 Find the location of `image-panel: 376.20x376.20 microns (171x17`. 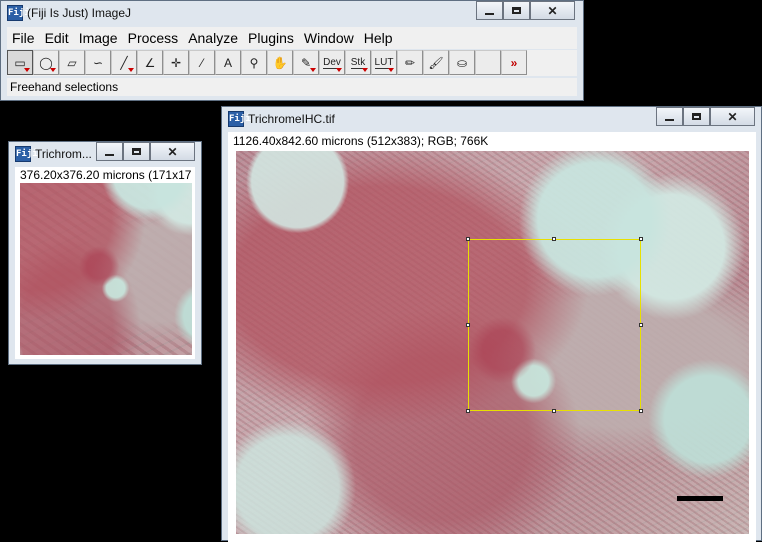

image-panel: 376.20x376.20 microns (171x17 is located at coordinates (105, 263).